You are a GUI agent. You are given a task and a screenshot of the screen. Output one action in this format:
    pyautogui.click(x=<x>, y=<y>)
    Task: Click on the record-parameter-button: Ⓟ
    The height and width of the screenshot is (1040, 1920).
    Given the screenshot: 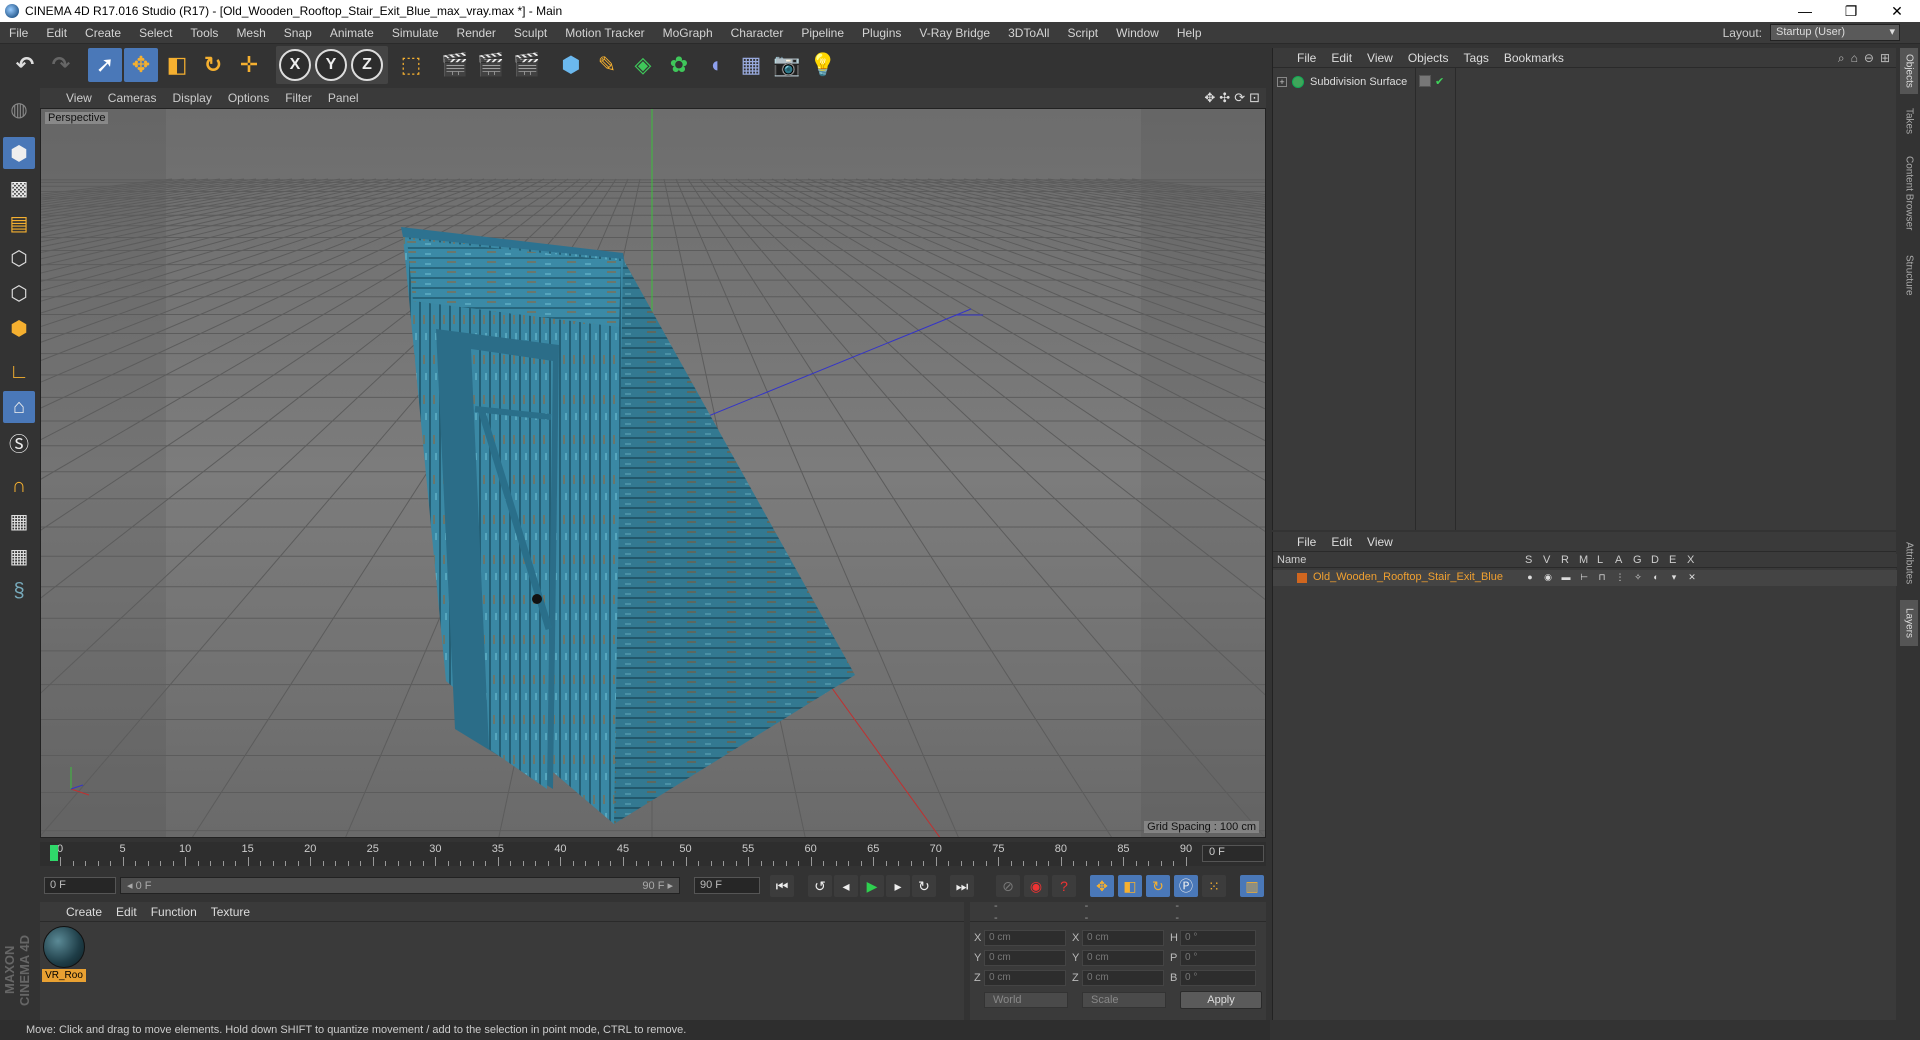 What is the action you would take?
    pyautogui.click(x=1186, y=886)
    